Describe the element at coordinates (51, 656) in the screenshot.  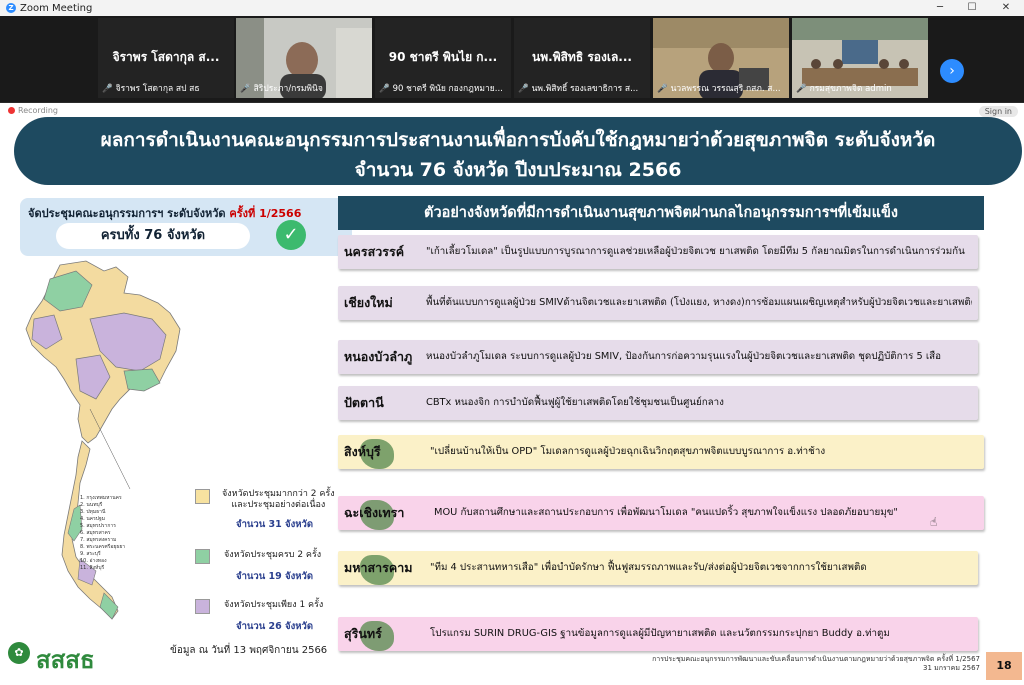
I see `organization-logo: ✿ สสสธ` at that location.